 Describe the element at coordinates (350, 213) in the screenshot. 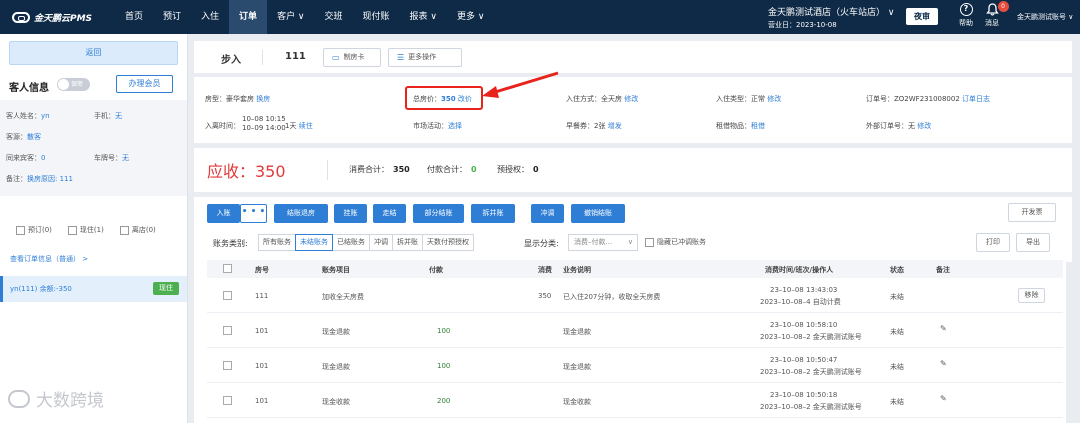

I see `charge-to-account-button: 挂账` at that location.